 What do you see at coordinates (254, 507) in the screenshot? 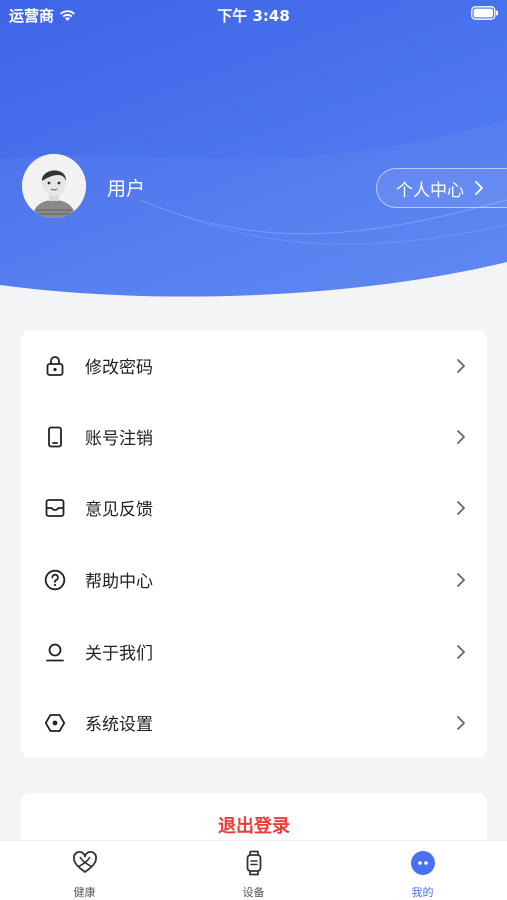
I see `menu-item-feedback: 意见反馈` at bounding box center [254, 507].